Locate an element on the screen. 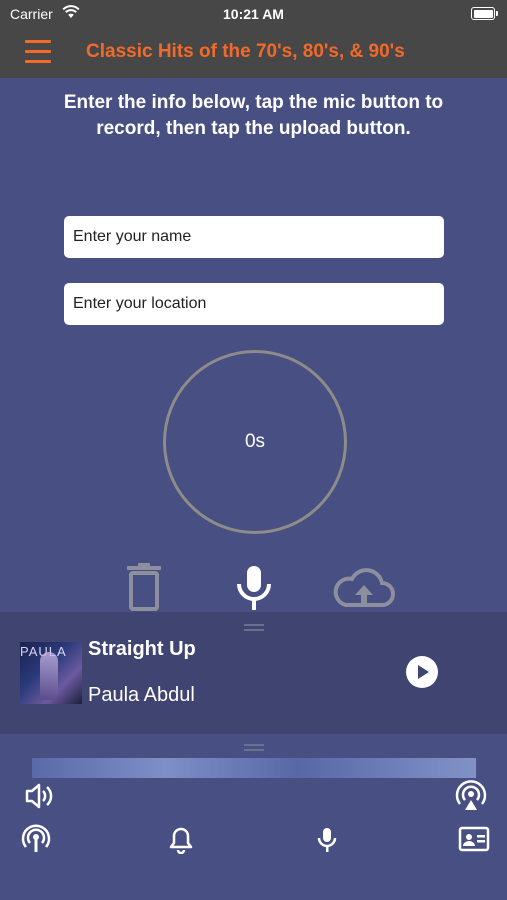 The width and height of the screenshot is (507, 900). status-bar: Carrier 10:21 AM is located at coordinates (253, 14).